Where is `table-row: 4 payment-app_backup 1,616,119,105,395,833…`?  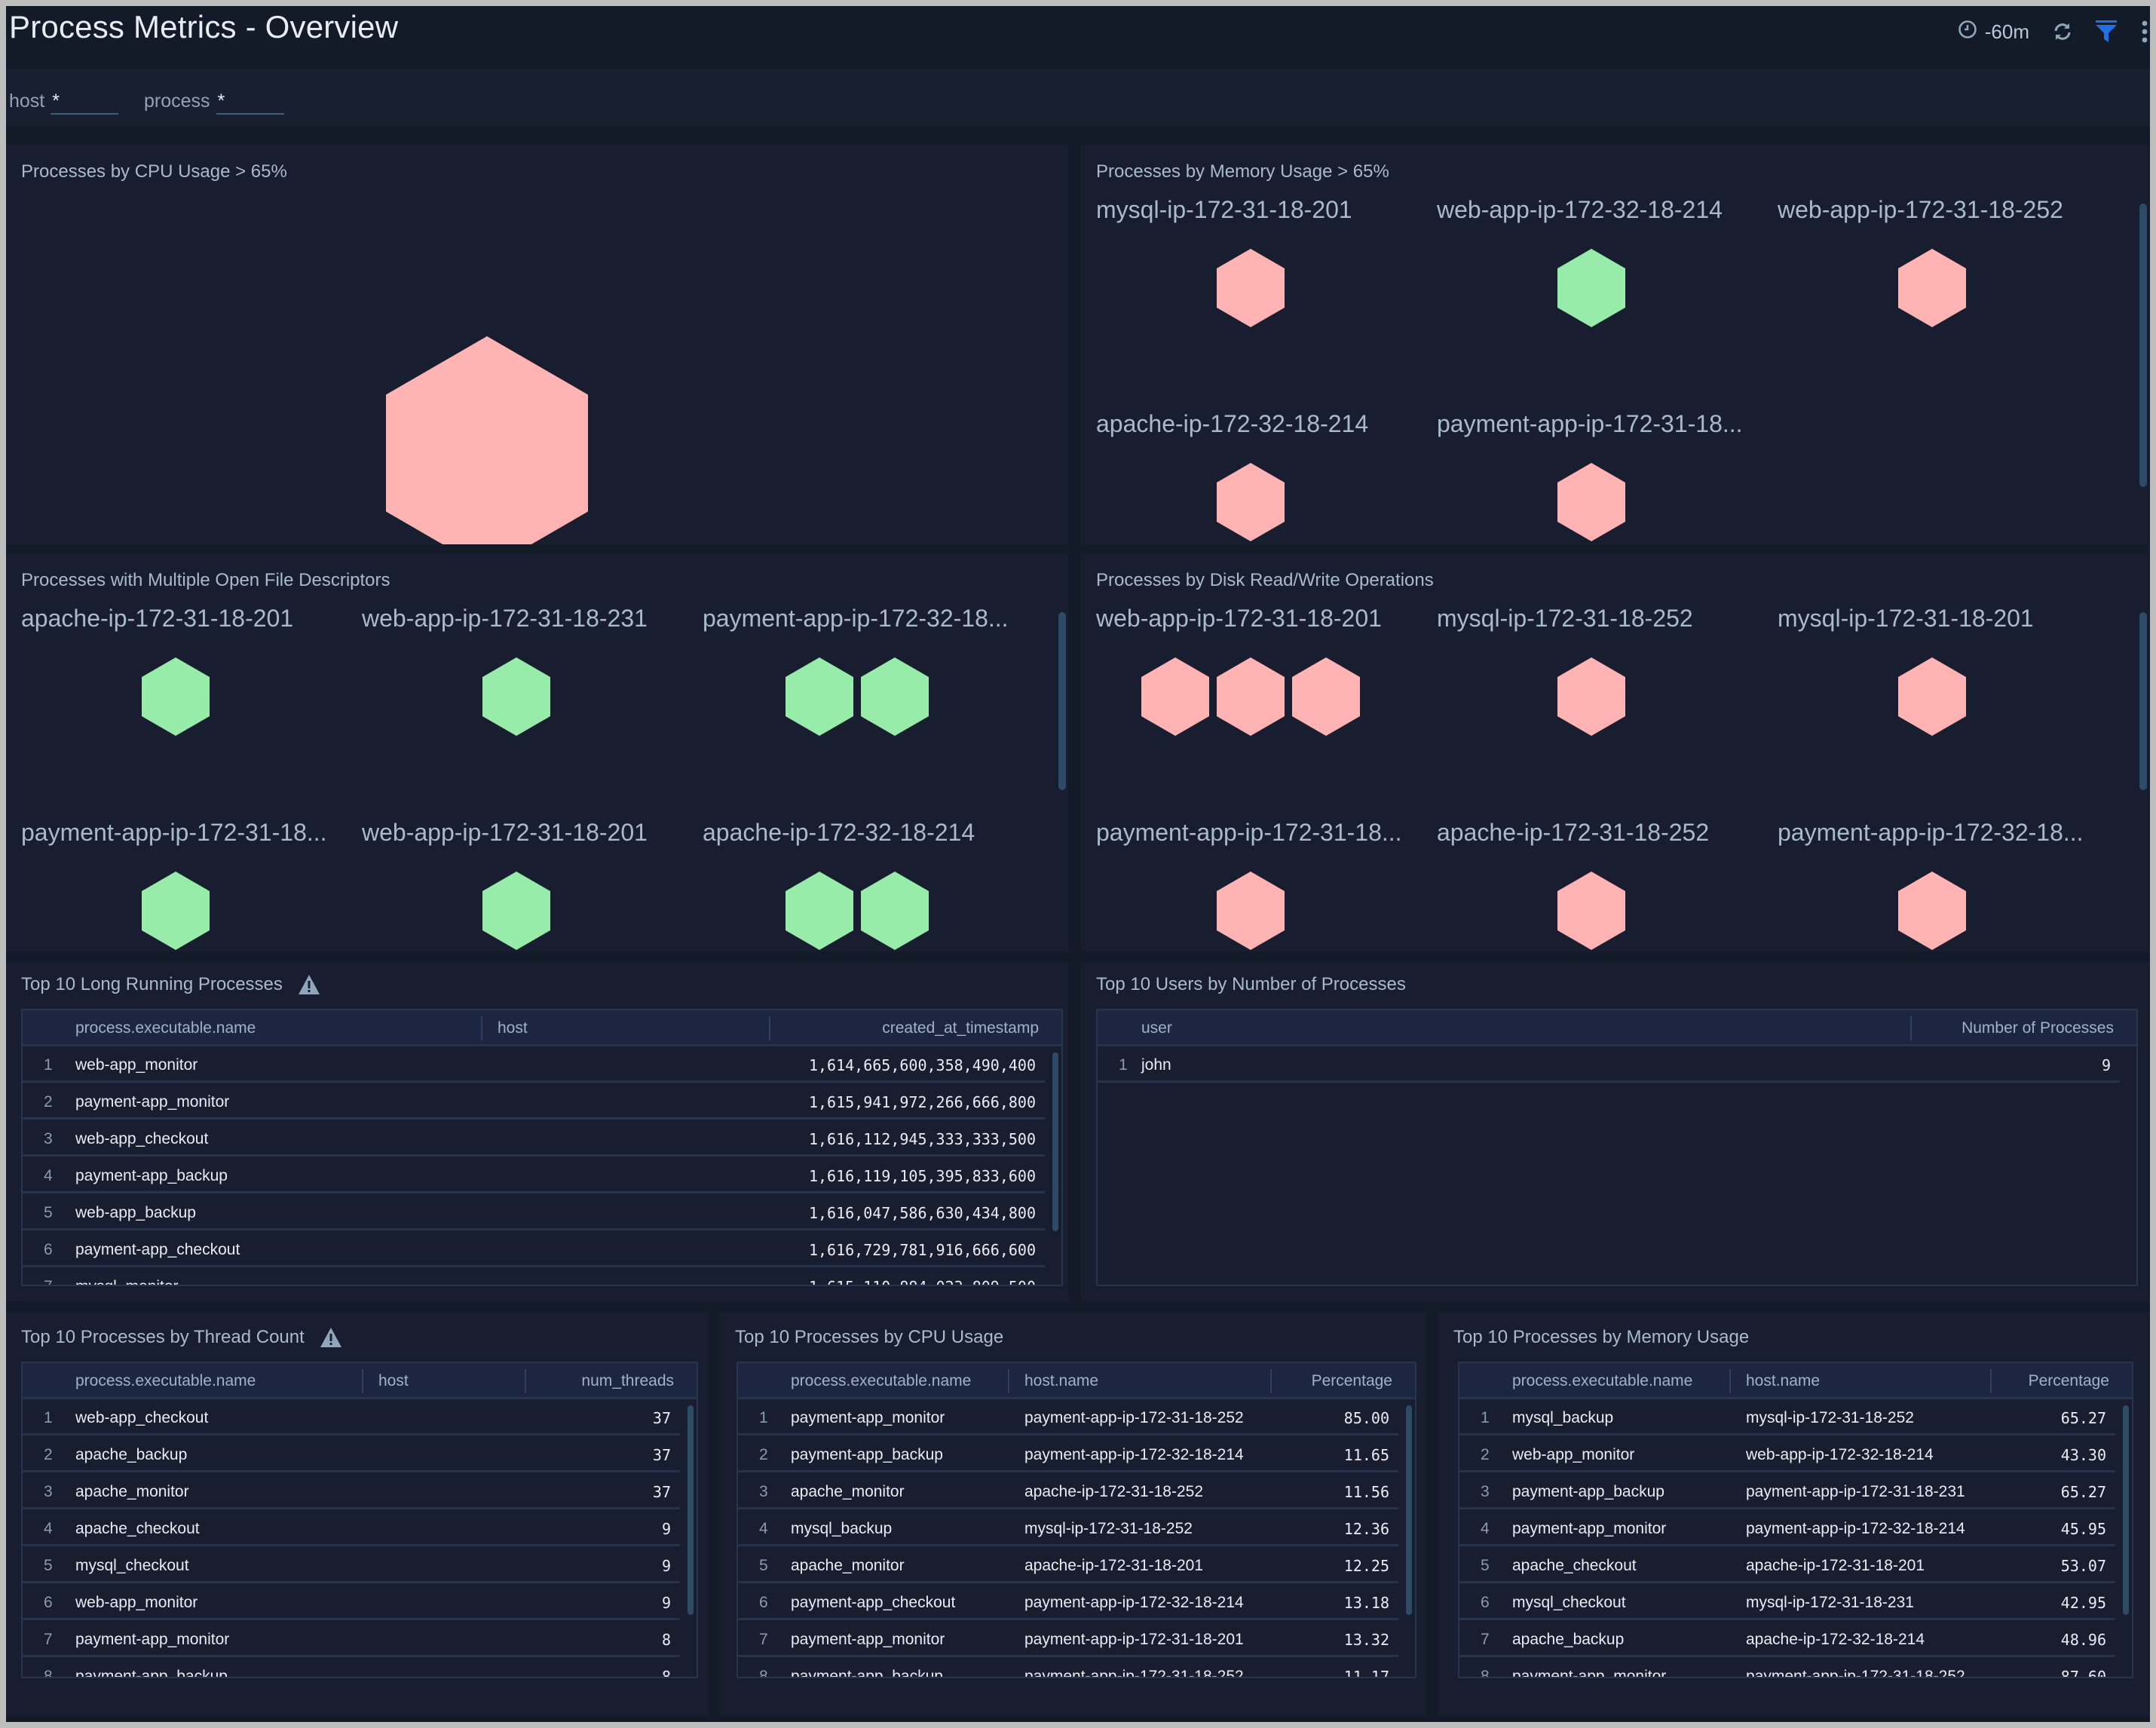
table-row: 4 payment-app_backup 1,616,119,105,395,833… is located at coordinates (534, 1176).